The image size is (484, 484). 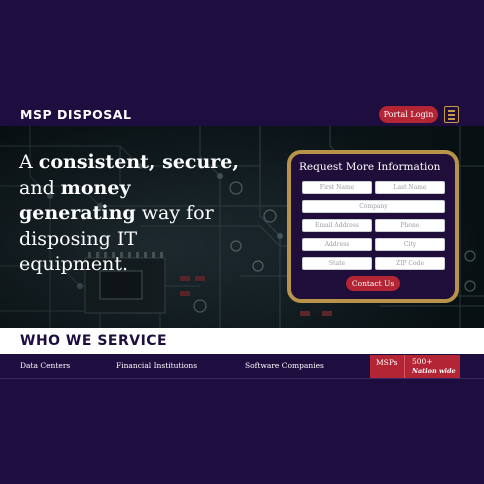 What do you see at coordinates (451, 114) in the screenshot?
I see `hamburger-menu-icon` at bounding box center [451, 114].